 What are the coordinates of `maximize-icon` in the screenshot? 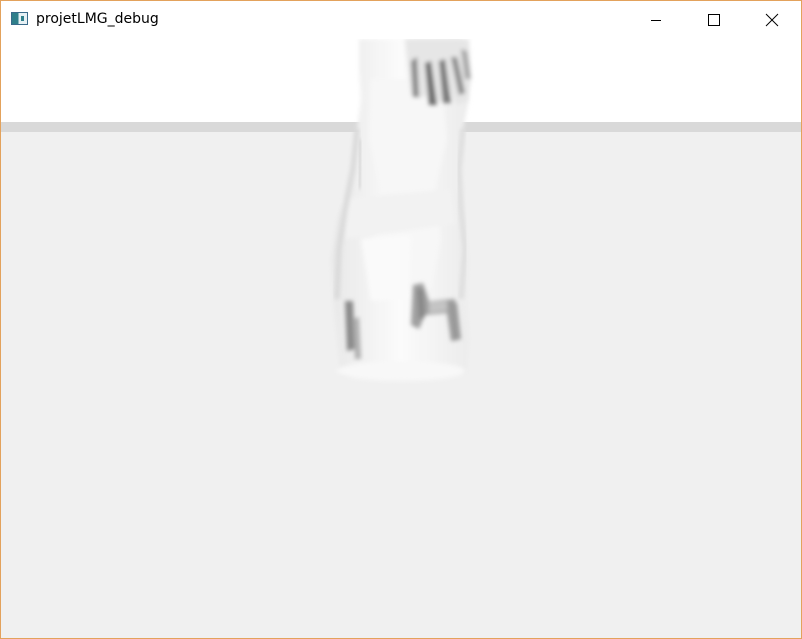 It's located at (714, 20).